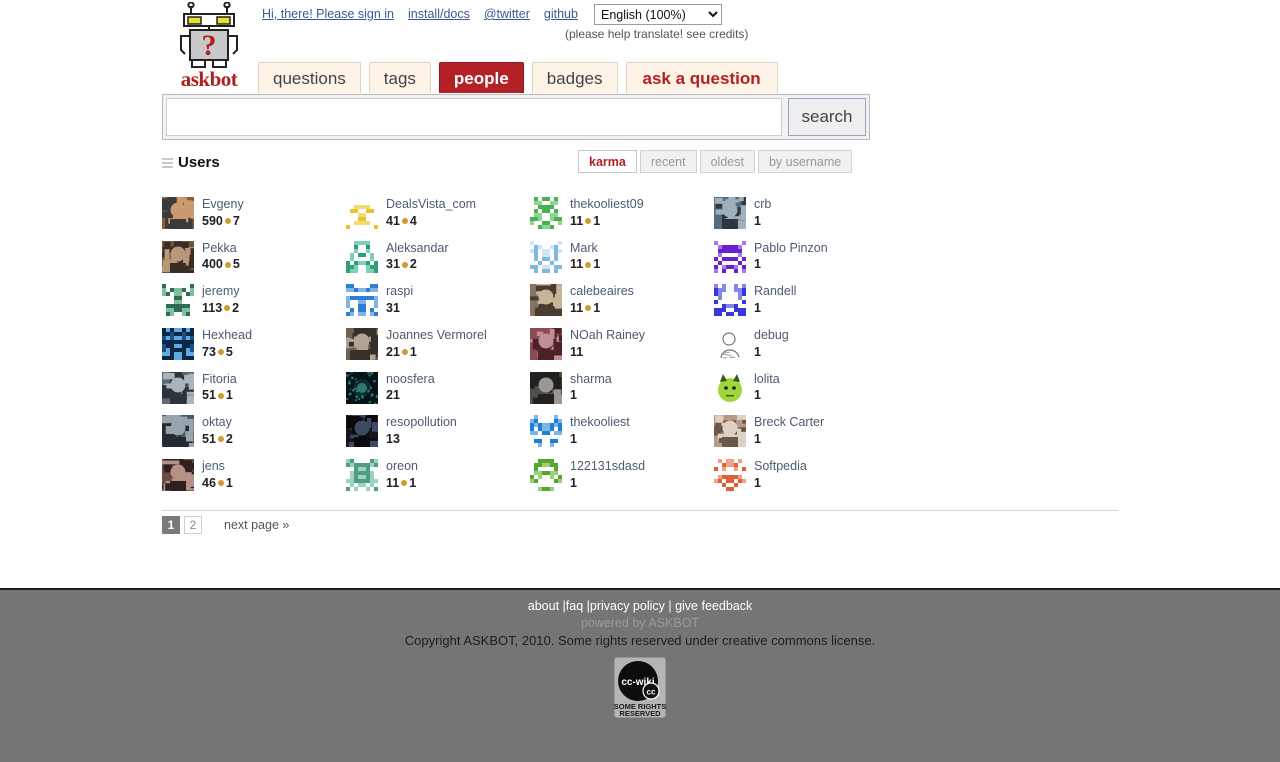 The height and width of the screenshot is (762, 1280). Describe the element at coordinates (600, 423) in the screenshot. I see `user-name: thekooliest` at that location.